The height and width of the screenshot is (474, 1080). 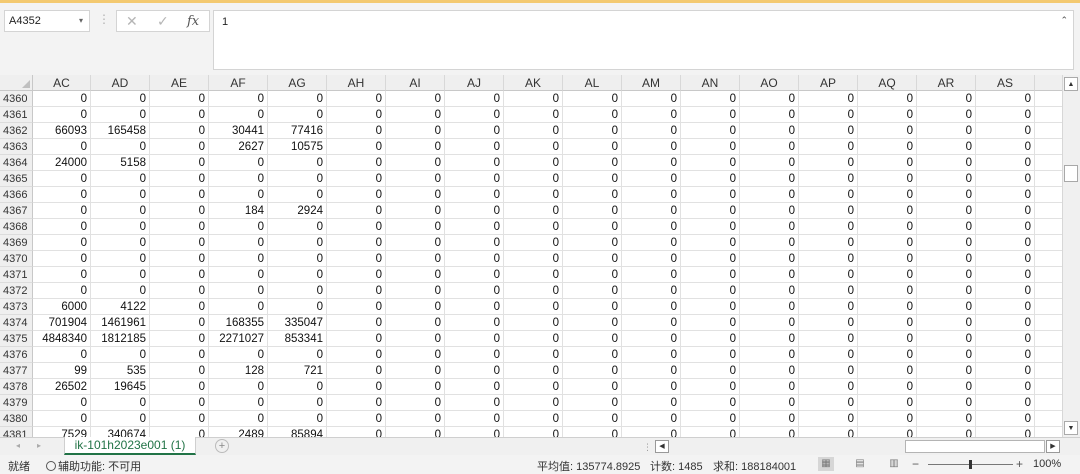 I want to click on cell: 1461961, so click(x=120, y=323).